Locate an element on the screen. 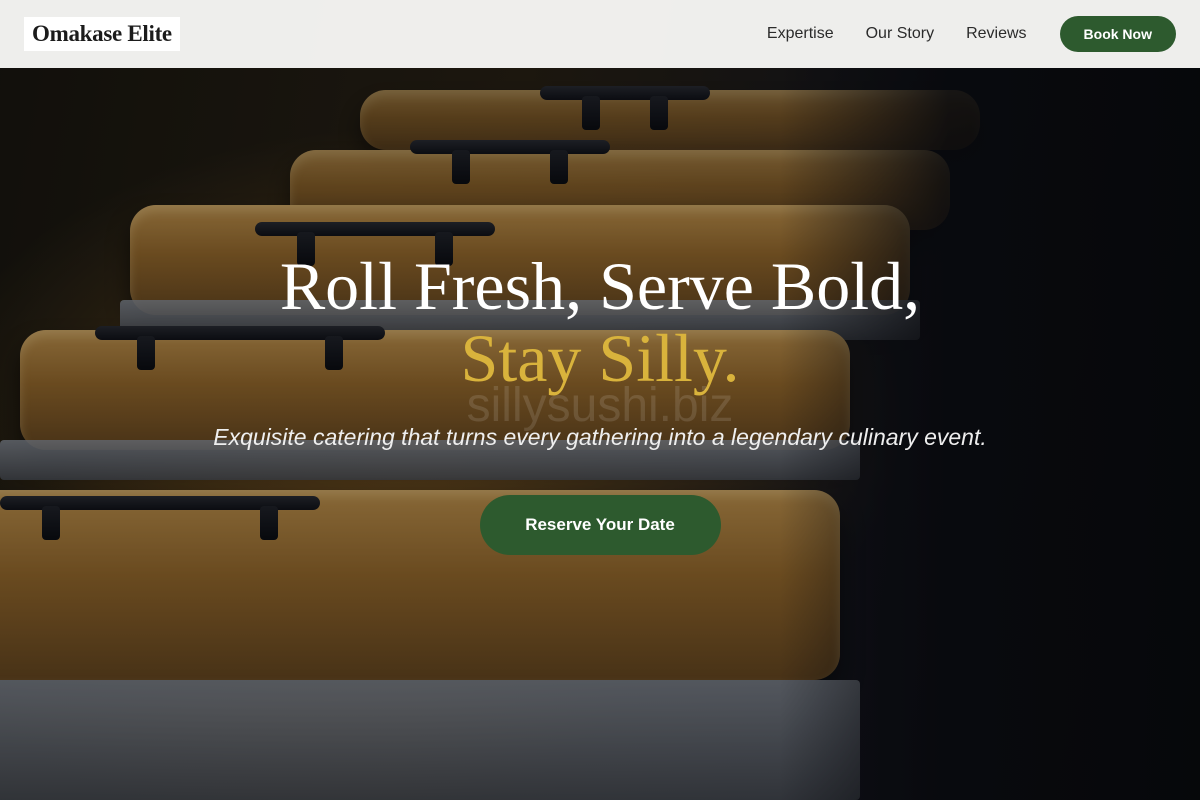 This screenshot has height=800, width=1200. nav-link-expertise: Expertise is located at coordinates (800, 34).